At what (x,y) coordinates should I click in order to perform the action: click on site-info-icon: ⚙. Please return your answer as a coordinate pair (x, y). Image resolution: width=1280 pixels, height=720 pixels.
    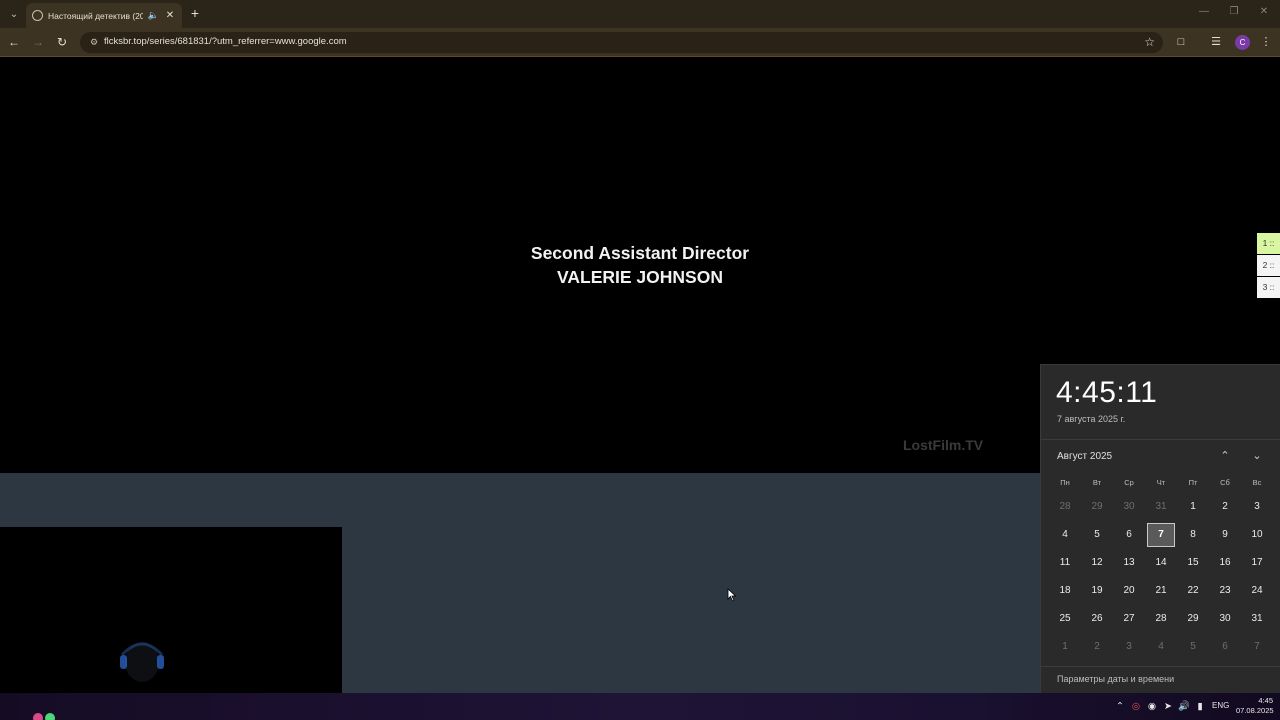
    Looking at the image, I should click on (94, 42).